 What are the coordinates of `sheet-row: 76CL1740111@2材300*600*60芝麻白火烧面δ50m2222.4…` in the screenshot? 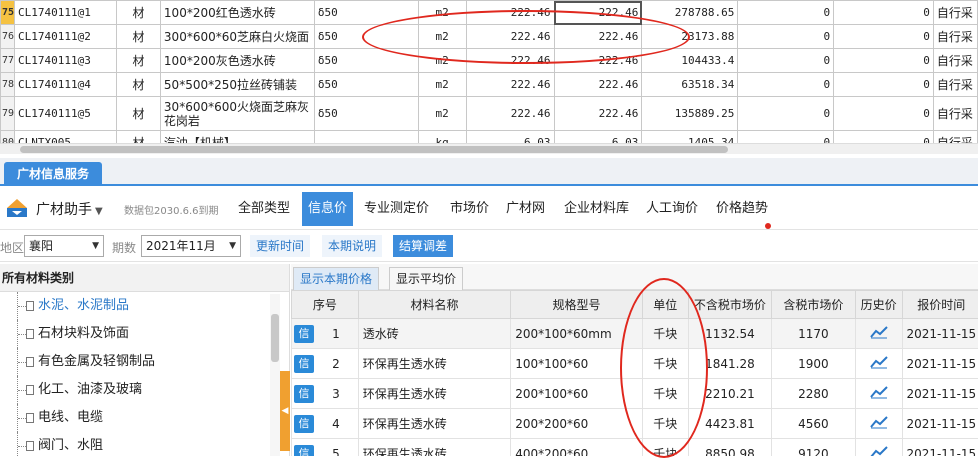 It's located at (489, 37).